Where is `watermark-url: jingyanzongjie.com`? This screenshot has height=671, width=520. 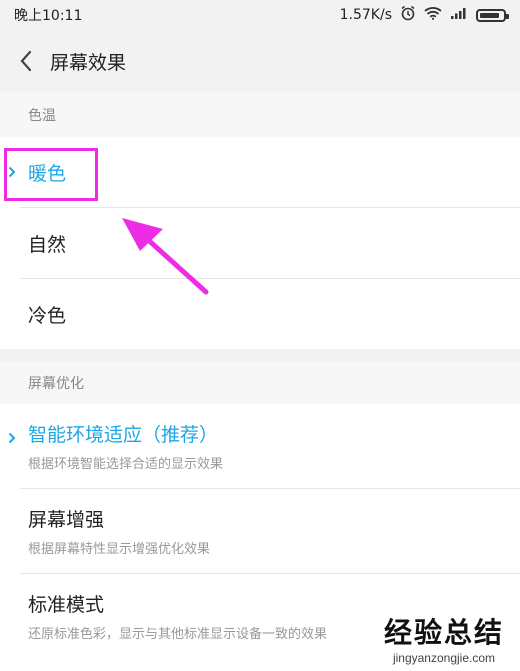
watermark-url: jingyanzongjie.com is located at coordinates (444, 658).